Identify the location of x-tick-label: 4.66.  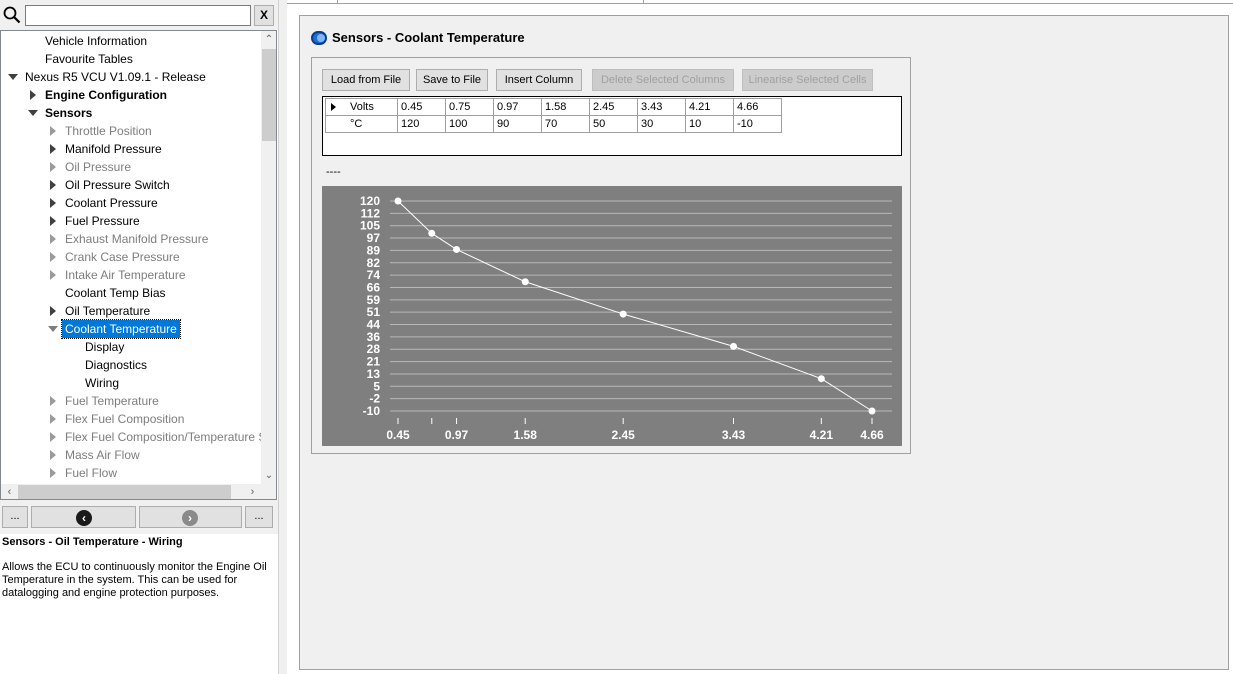
(872, 435).